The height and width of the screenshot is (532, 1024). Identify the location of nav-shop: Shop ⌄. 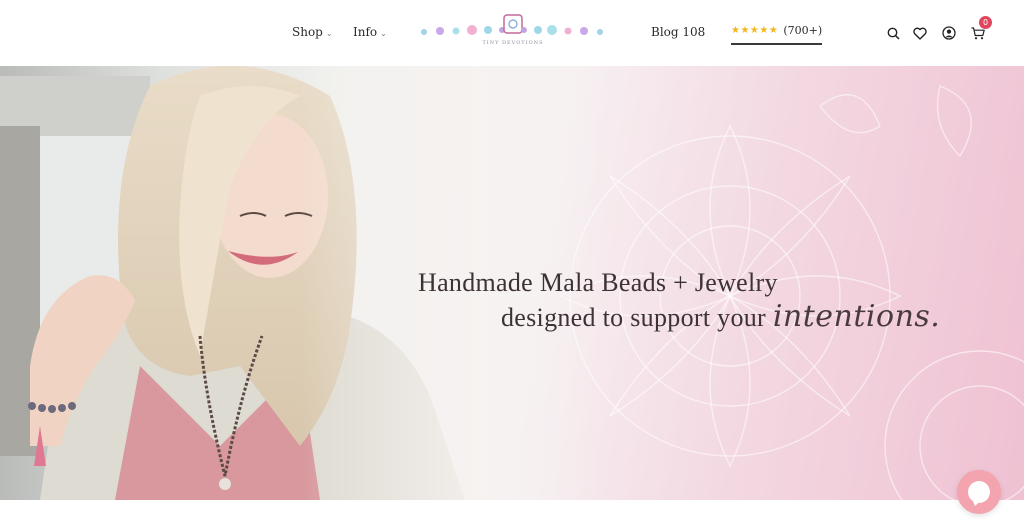
(312, 32).